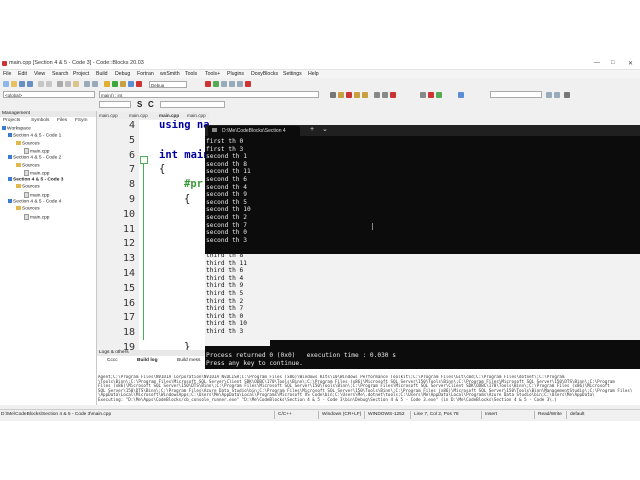 The width and height of the screenshot is (640, 480). What do you see at coordinates (341, 95) in the screenshot?
I see `bookmark-icon` at bounding box center [341, 95].